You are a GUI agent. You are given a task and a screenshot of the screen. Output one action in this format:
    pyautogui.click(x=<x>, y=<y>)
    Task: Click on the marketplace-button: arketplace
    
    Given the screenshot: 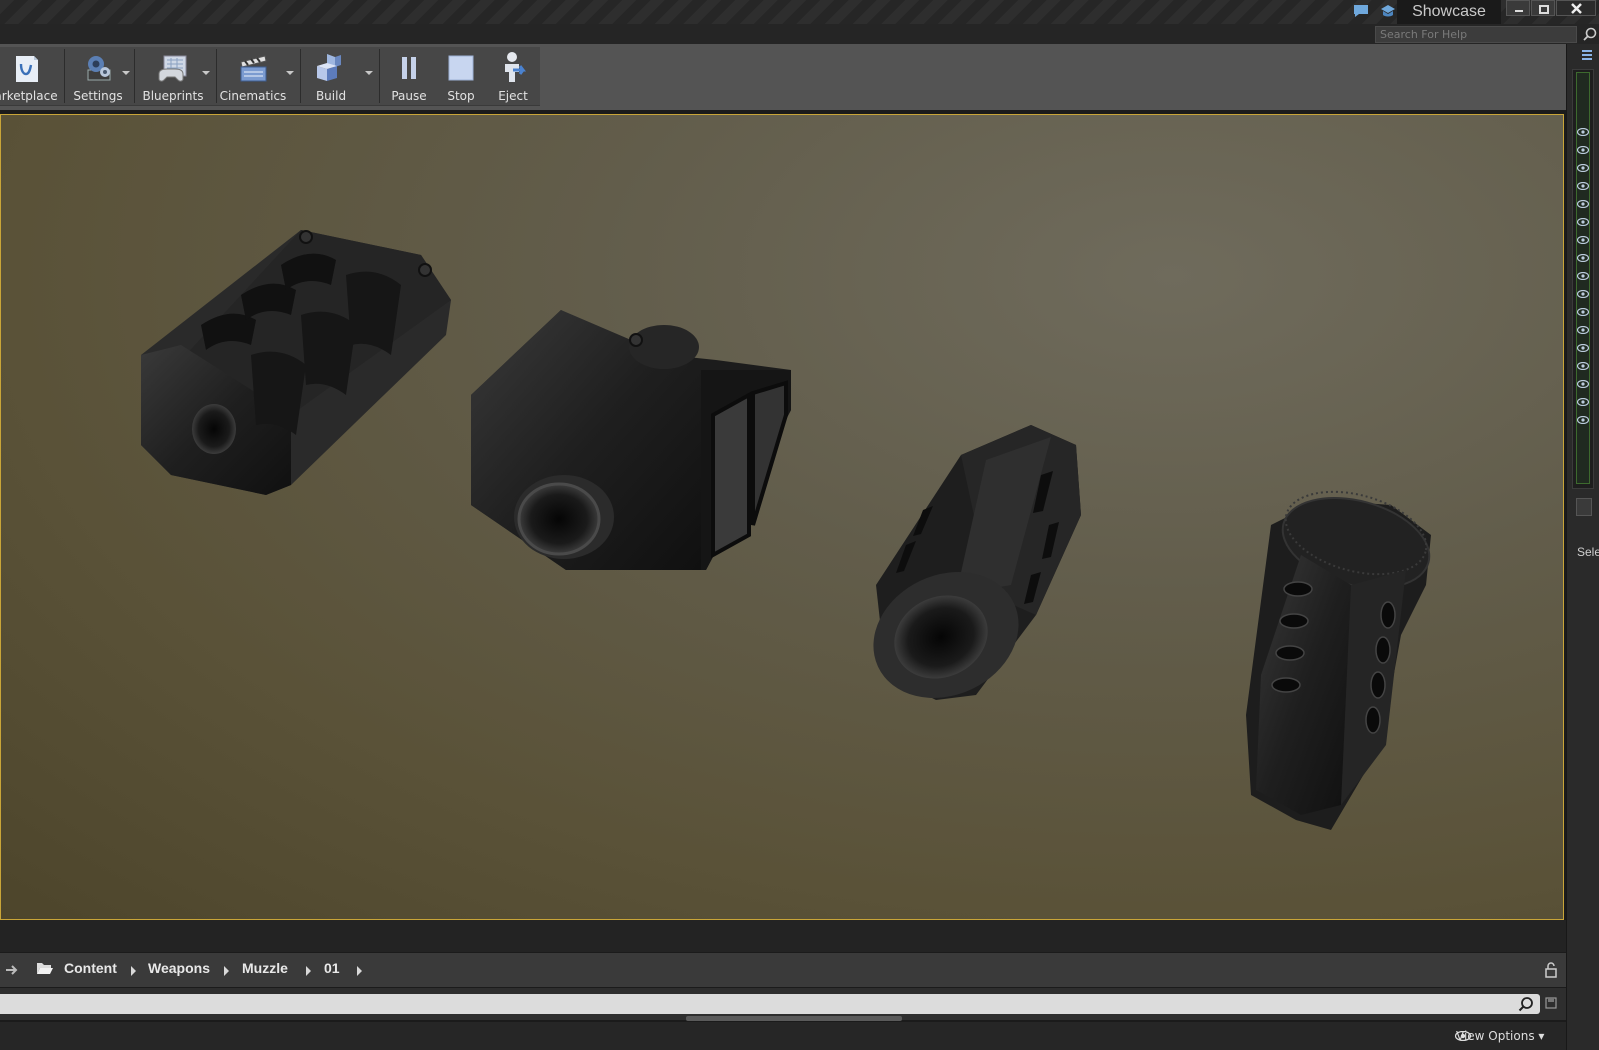 What is the action you would take?
    pyautogui.click(x=29, y=76)
    